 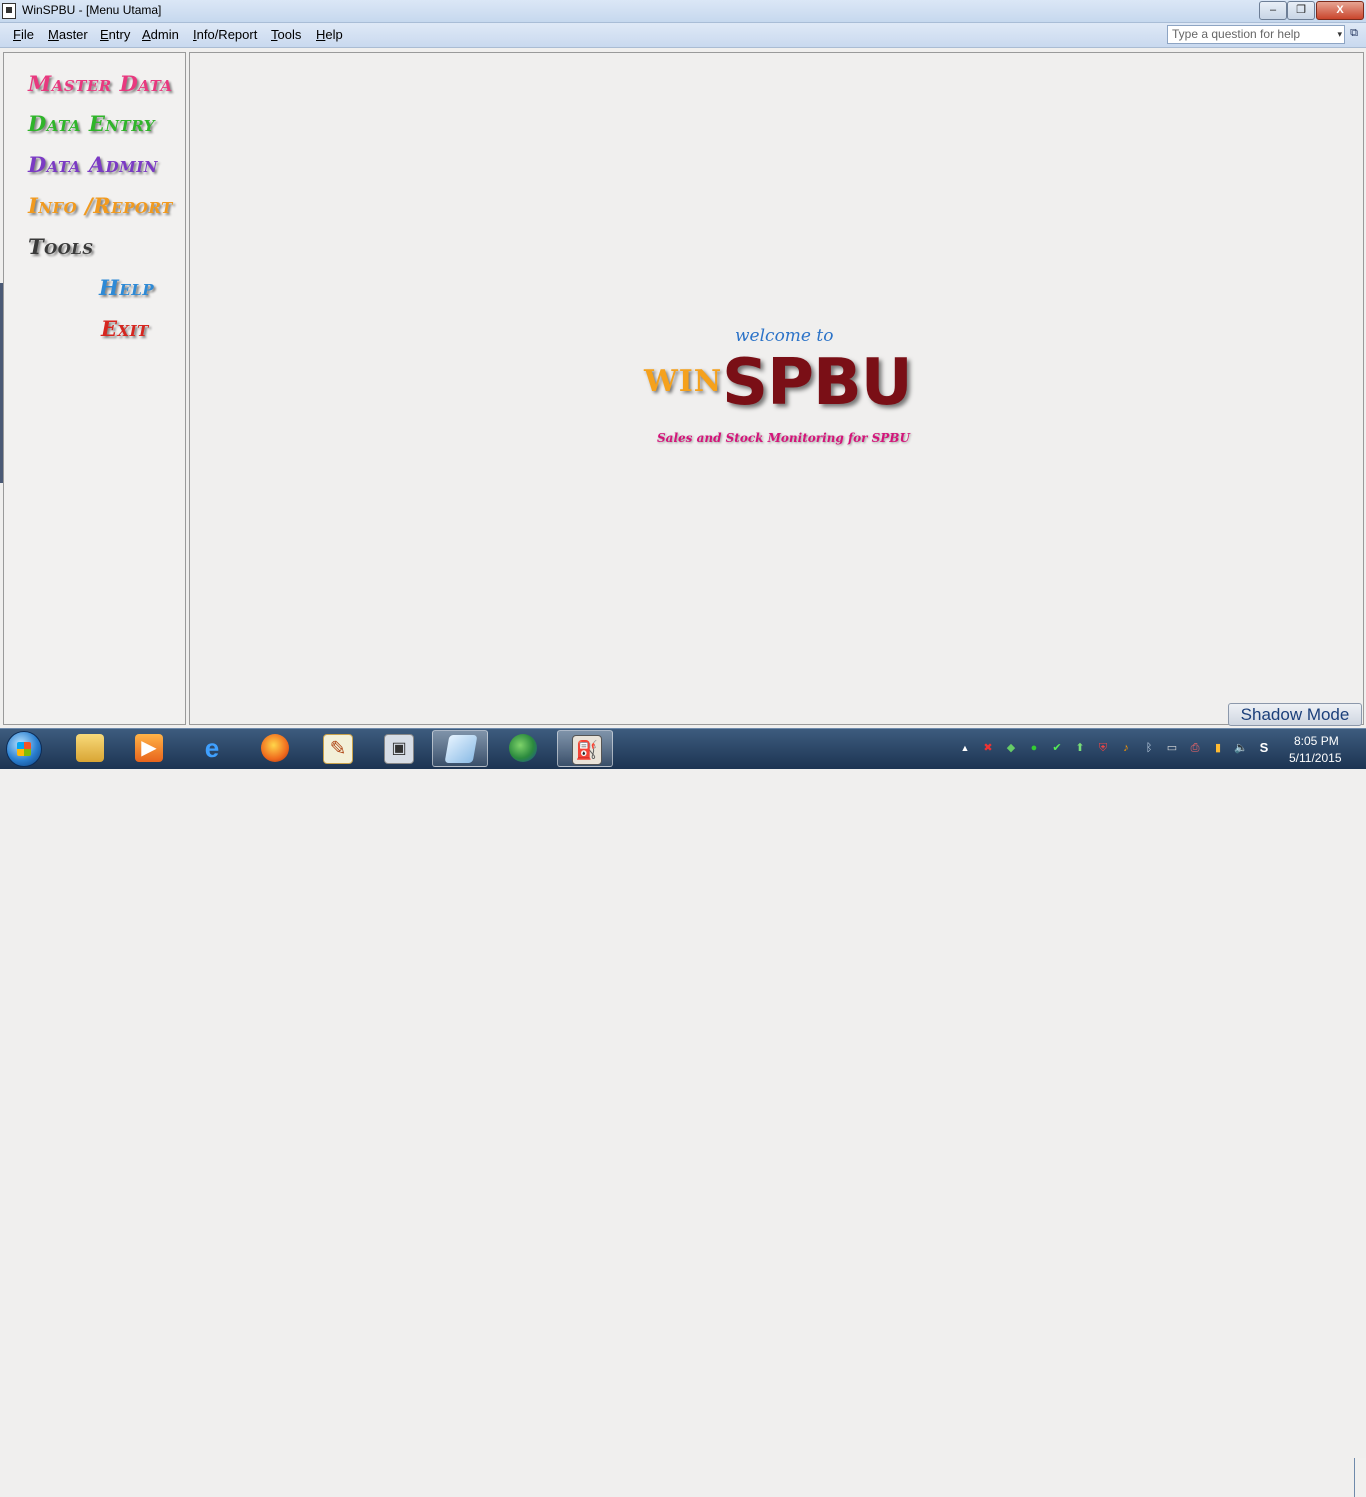 I want to click on restore-button: ❐, so click(x=1301, y=10).